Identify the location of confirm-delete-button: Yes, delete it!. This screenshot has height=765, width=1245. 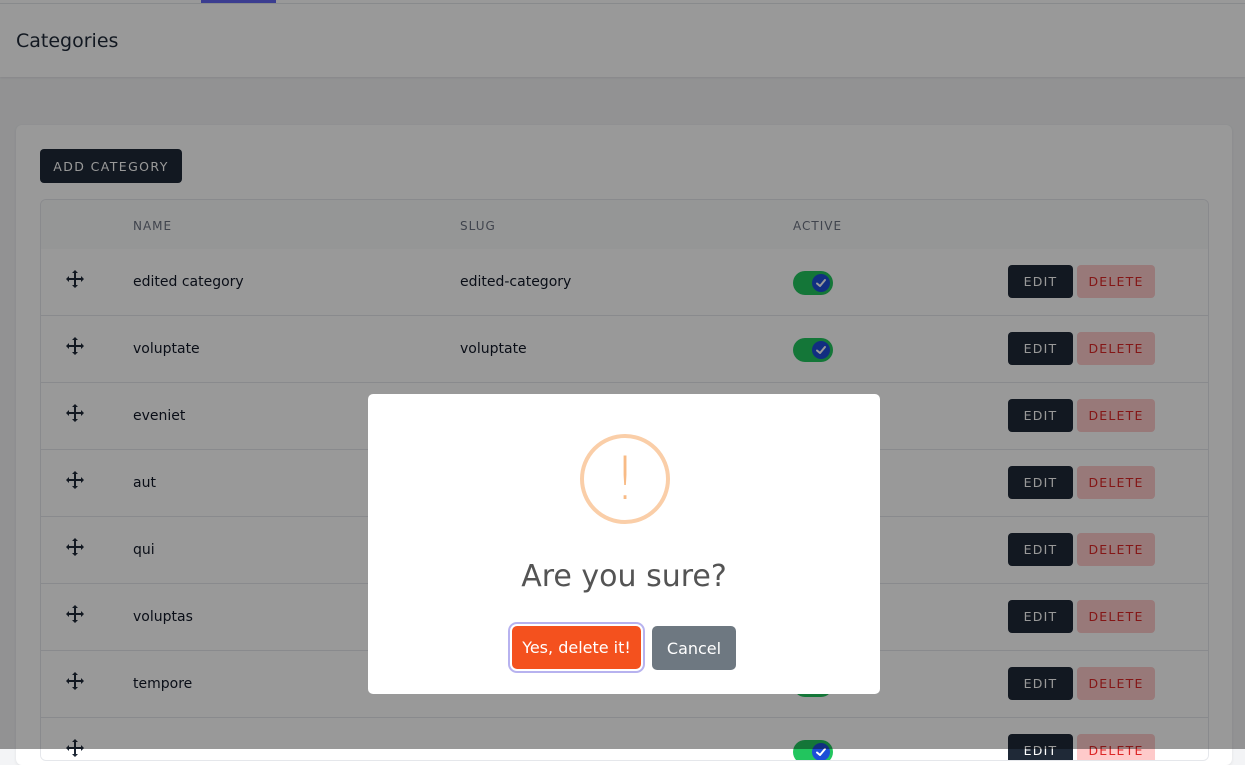
(576, 647).